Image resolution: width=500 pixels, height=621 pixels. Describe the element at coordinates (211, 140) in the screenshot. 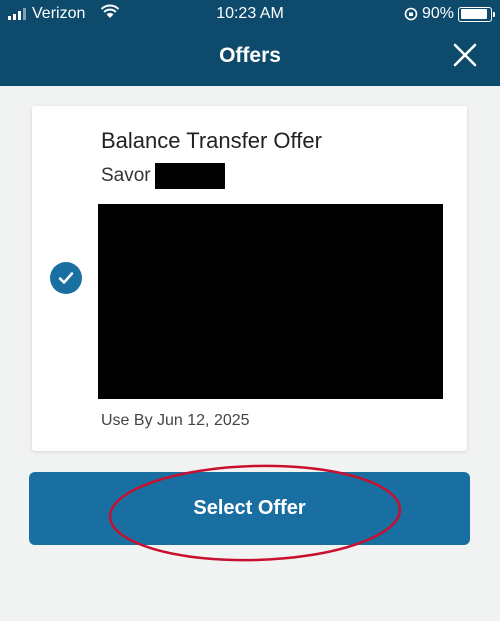

I see `offer-title: Balance Transfer Offer` at that location.